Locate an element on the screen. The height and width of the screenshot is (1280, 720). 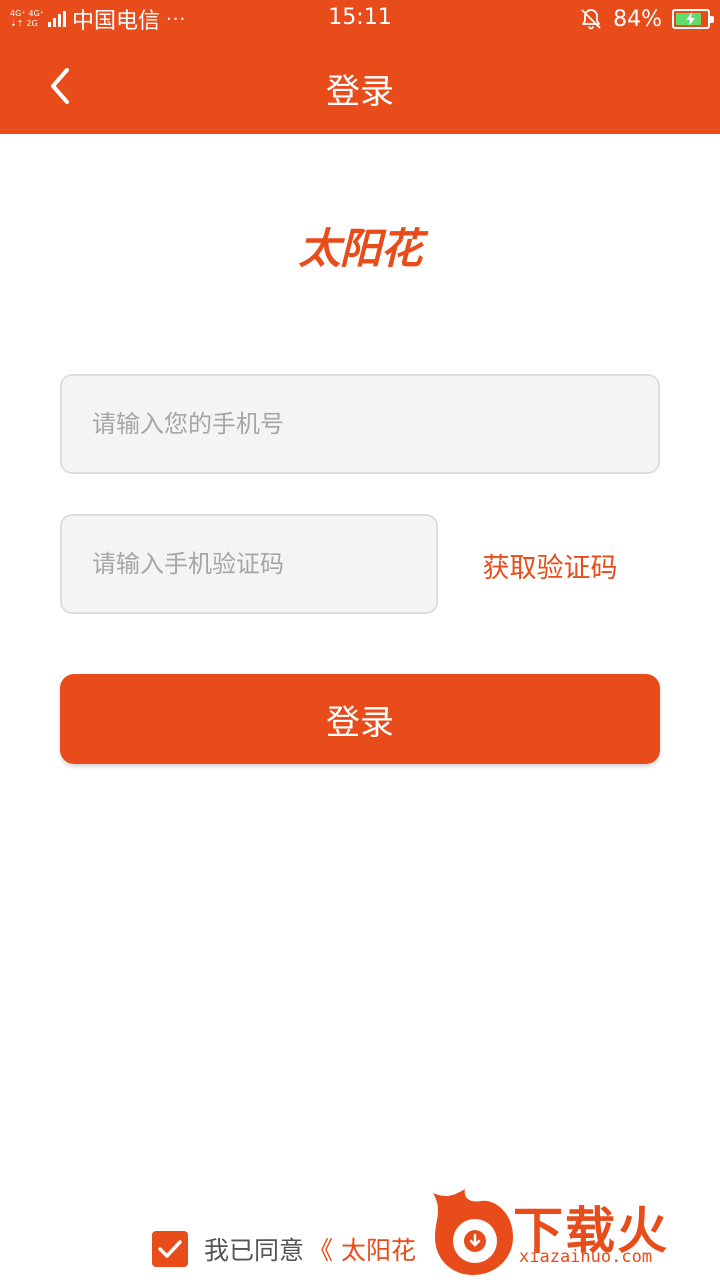
page-title: 登录 is located at coordinates (360, 92).